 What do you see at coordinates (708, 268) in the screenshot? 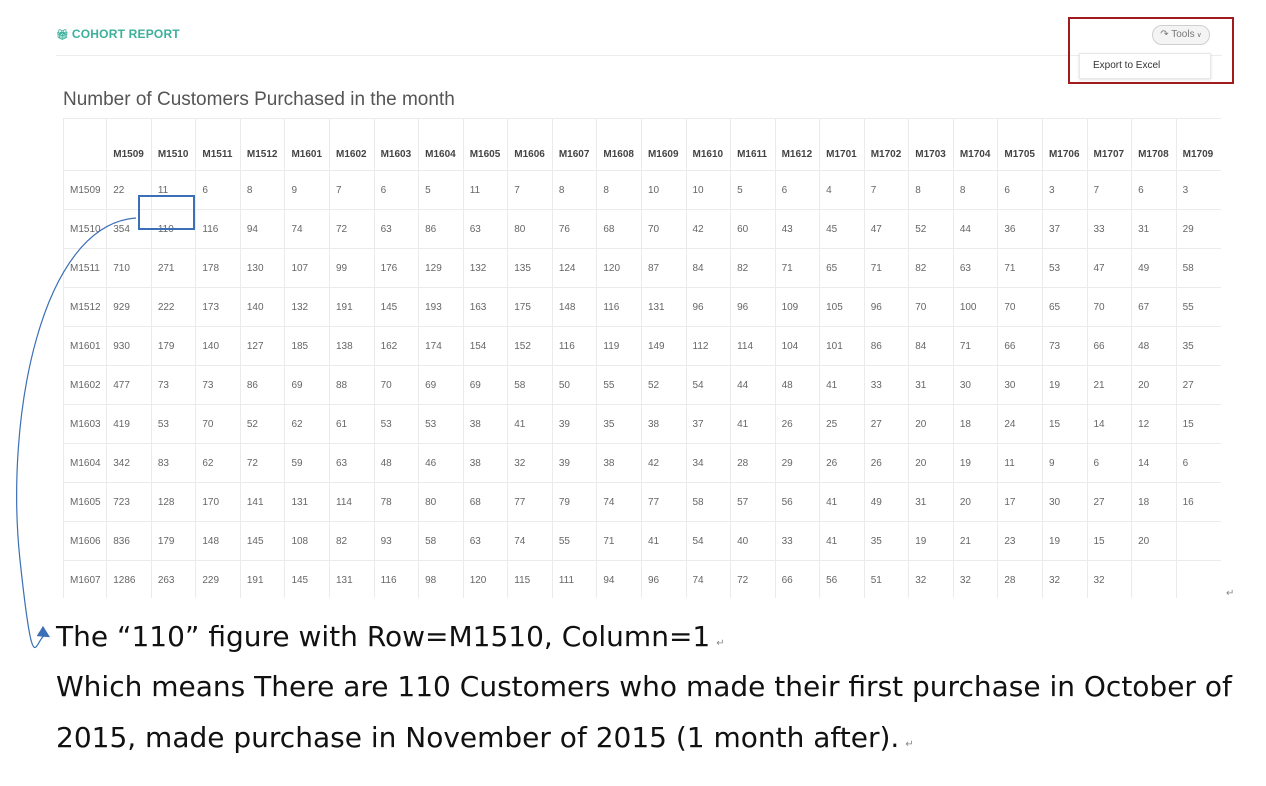
I see `table-cell: 84` at bounding box center [708, 268].